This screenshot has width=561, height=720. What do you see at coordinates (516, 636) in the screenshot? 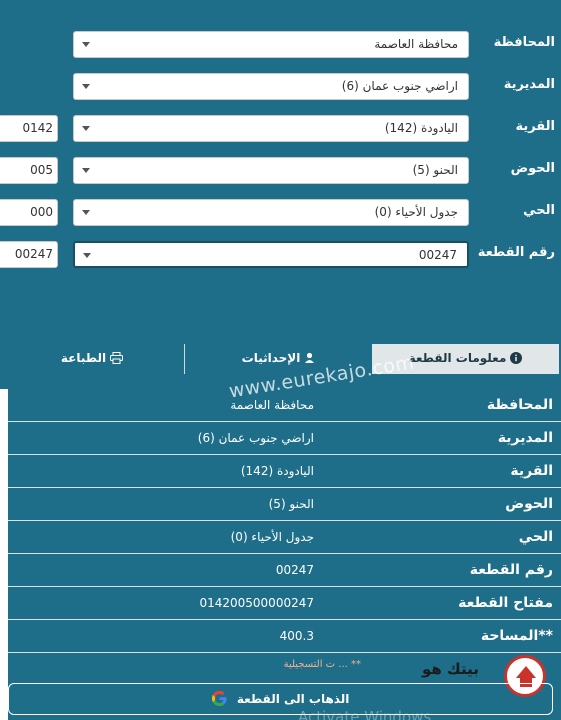
I see `info-key-area: **المساحة` at bounding box center [516, 636].